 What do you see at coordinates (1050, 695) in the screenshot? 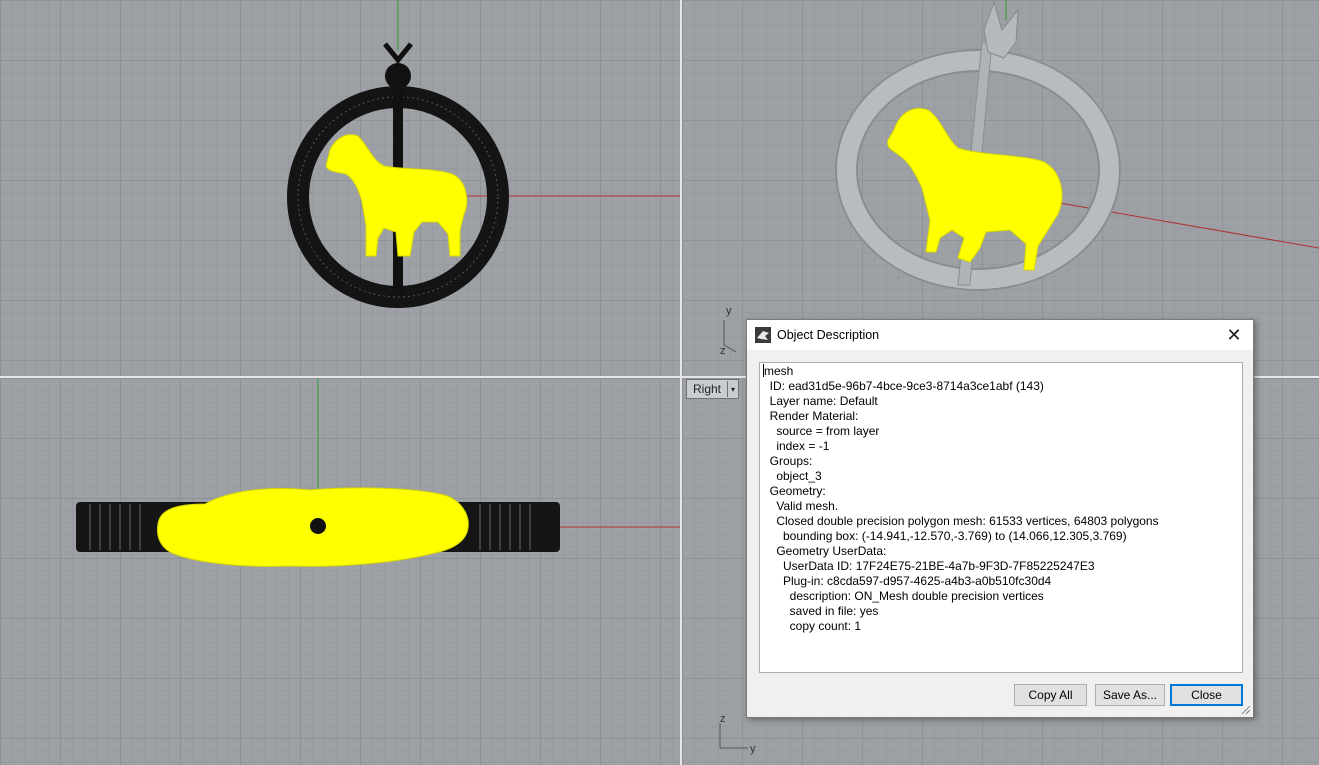
I see `copy-all-button: Copy All` at bounding box center [1050, 695].